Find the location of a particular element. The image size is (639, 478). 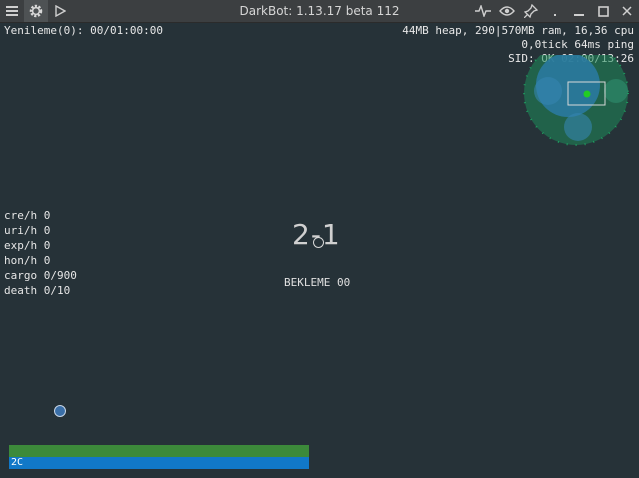

hero-marker is located at coordinates (318, 242).